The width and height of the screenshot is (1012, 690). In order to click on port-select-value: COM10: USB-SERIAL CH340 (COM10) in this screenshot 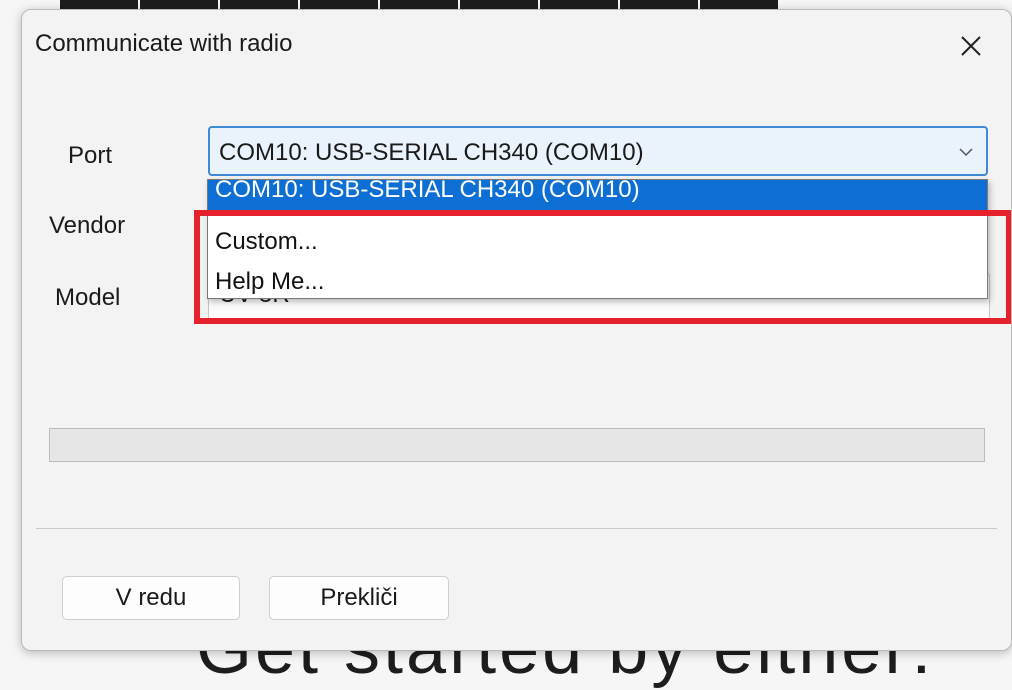, I will do `click(431, 152)`.